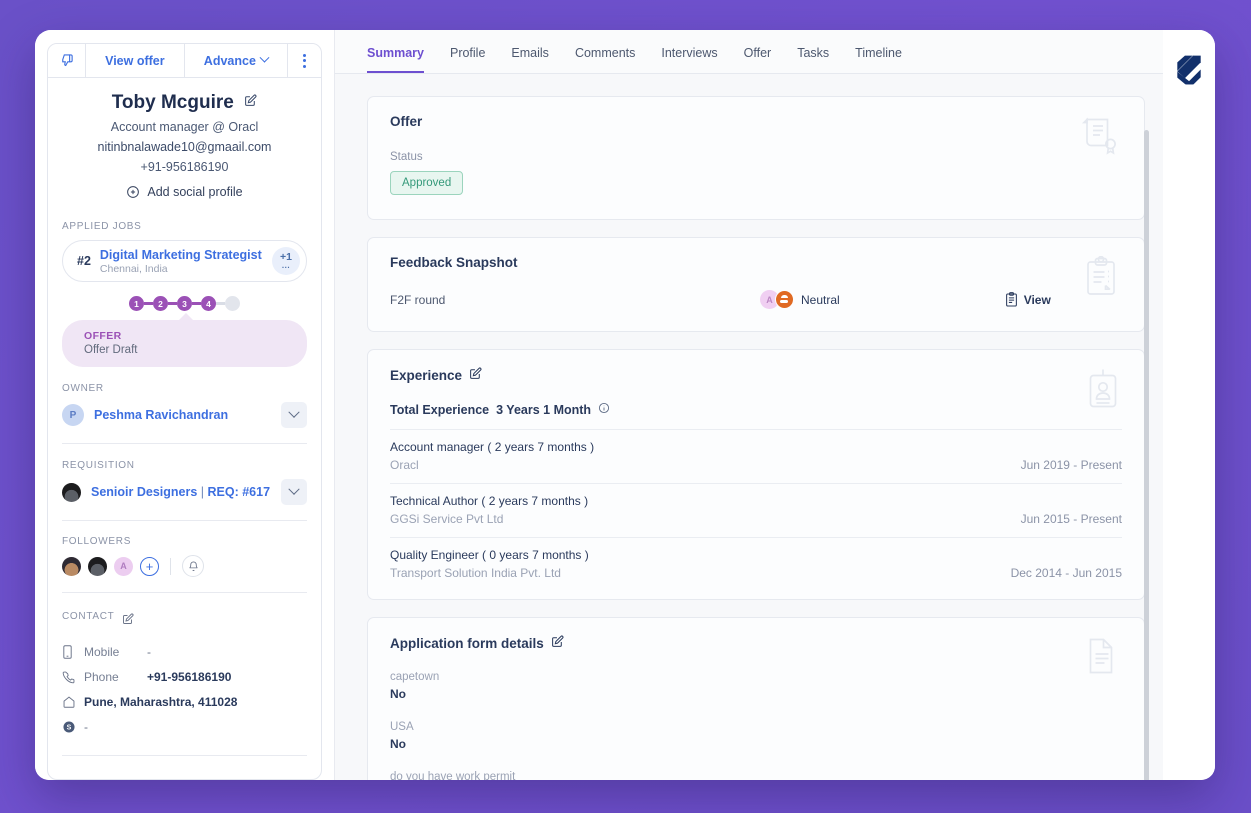  What do you see at coordinates (136, 303) in the screenshot?
I see `stage-step-1: 1` at bounding box center [136, 303].